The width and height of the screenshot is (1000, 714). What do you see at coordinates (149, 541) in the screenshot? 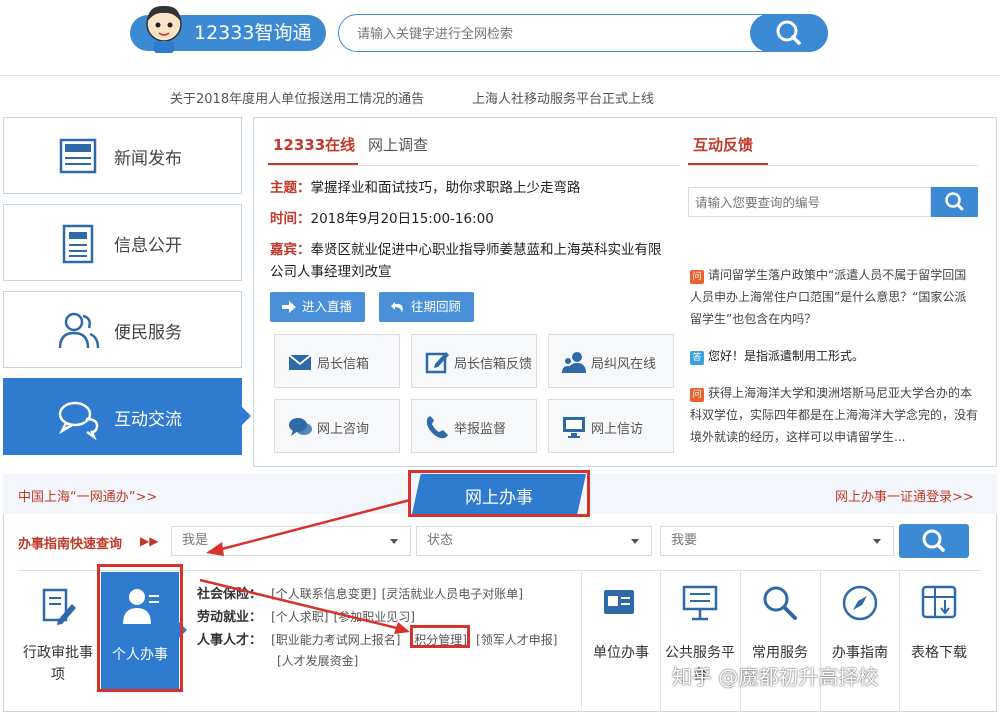
I see `double-arrow-icon: ▶▶` at bounding box center [149, 541].